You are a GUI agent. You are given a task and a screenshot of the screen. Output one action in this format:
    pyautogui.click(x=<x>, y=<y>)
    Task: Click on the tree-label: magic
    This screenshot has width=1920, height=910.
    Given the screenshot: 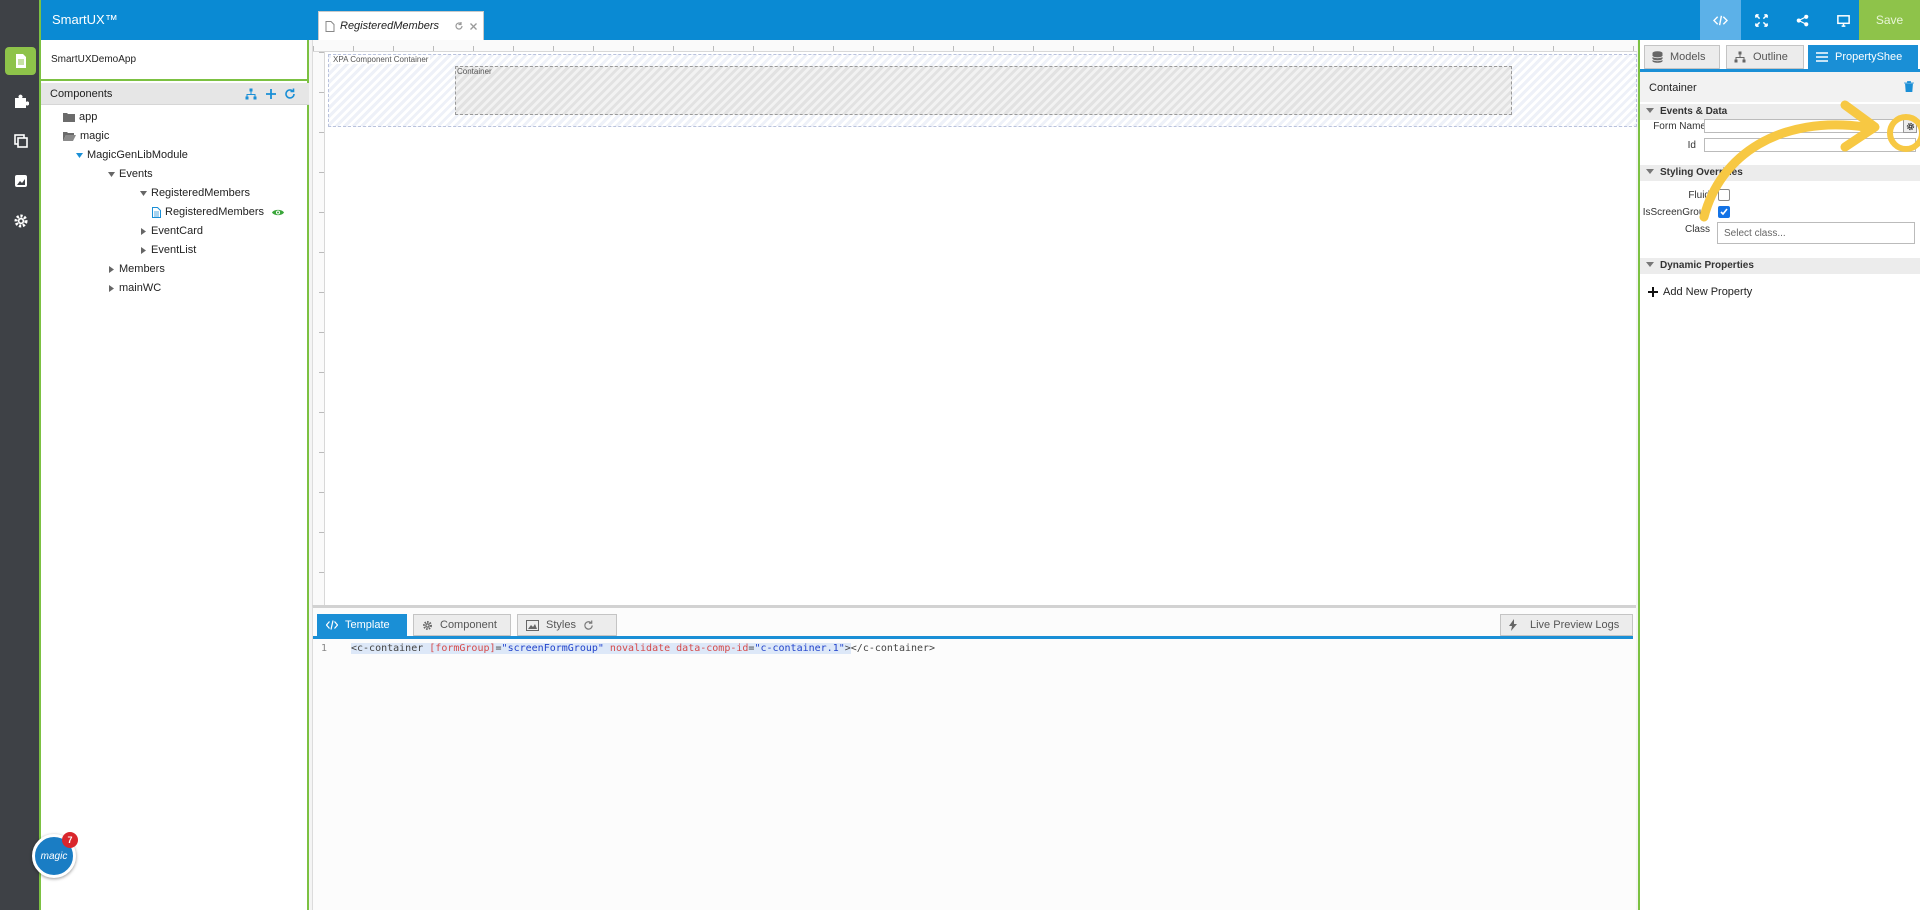 What is the action you would take?
    pyautogui.click(x=95, y=136)
    